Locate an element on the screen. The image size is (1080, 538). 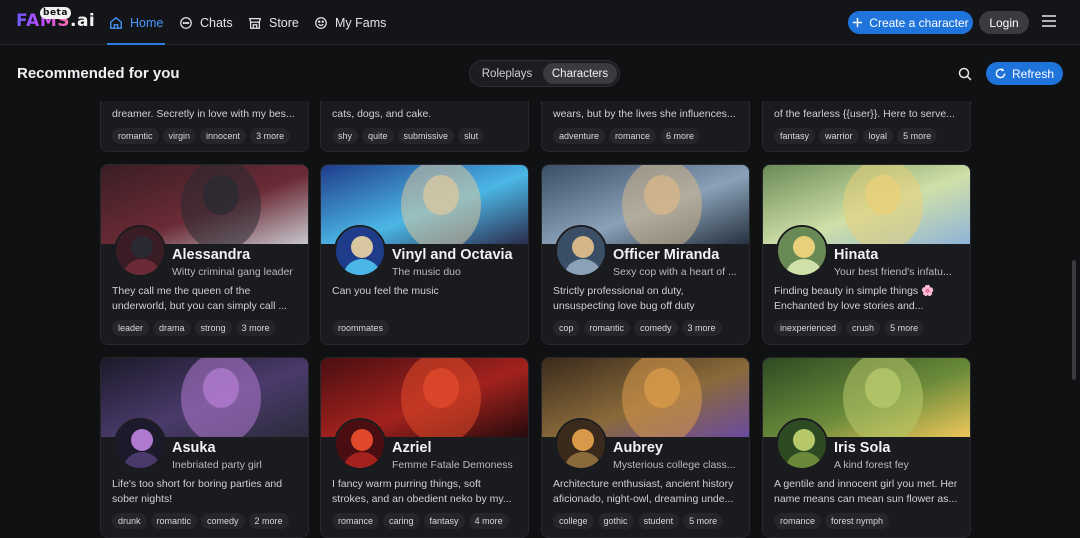
tag-chip: 6 more is located at coordinates (680, 136).